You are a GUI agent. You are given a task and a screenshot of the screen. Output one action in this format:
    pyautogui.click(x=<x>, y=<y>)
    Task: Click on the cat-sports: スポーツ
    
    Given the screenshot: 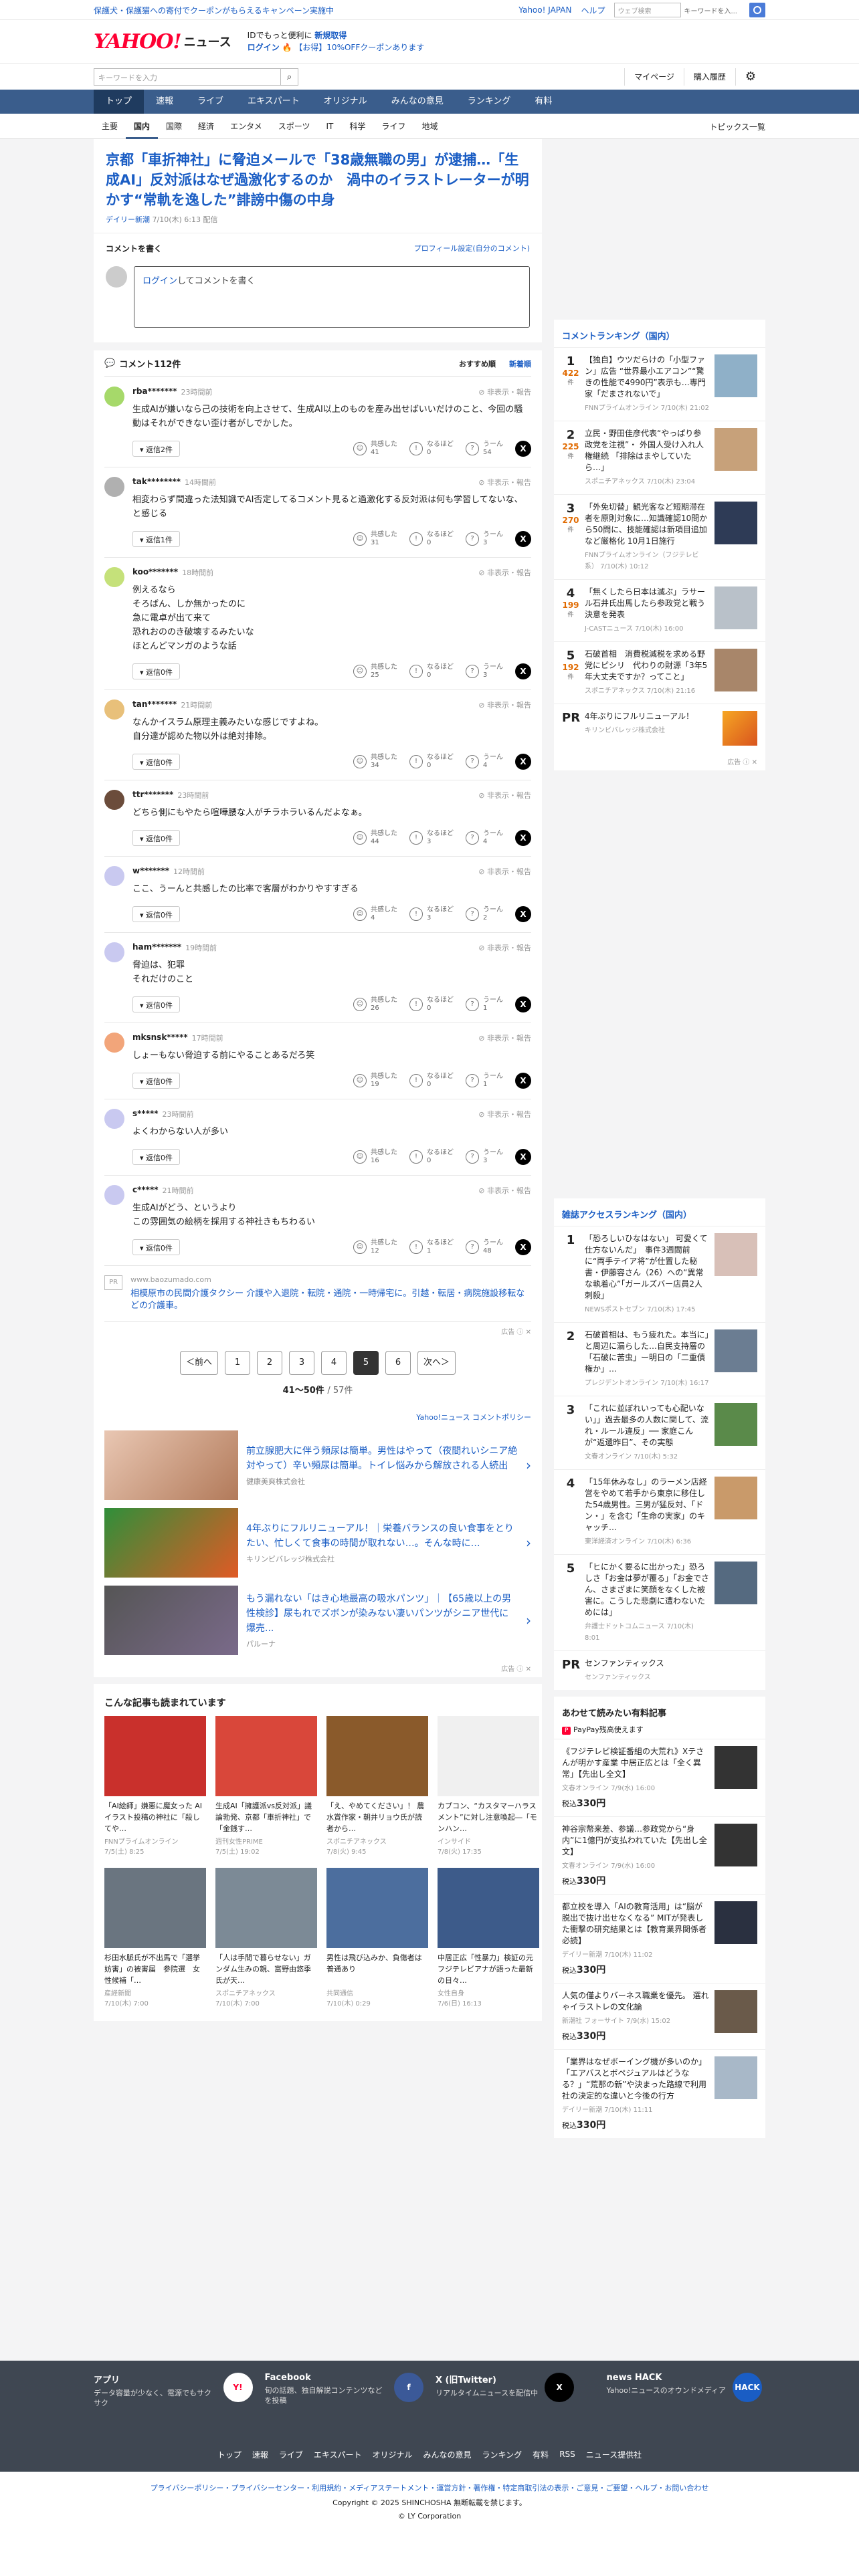 What is the action you would take?
    pyautogui.click(x=294, y=127)
    